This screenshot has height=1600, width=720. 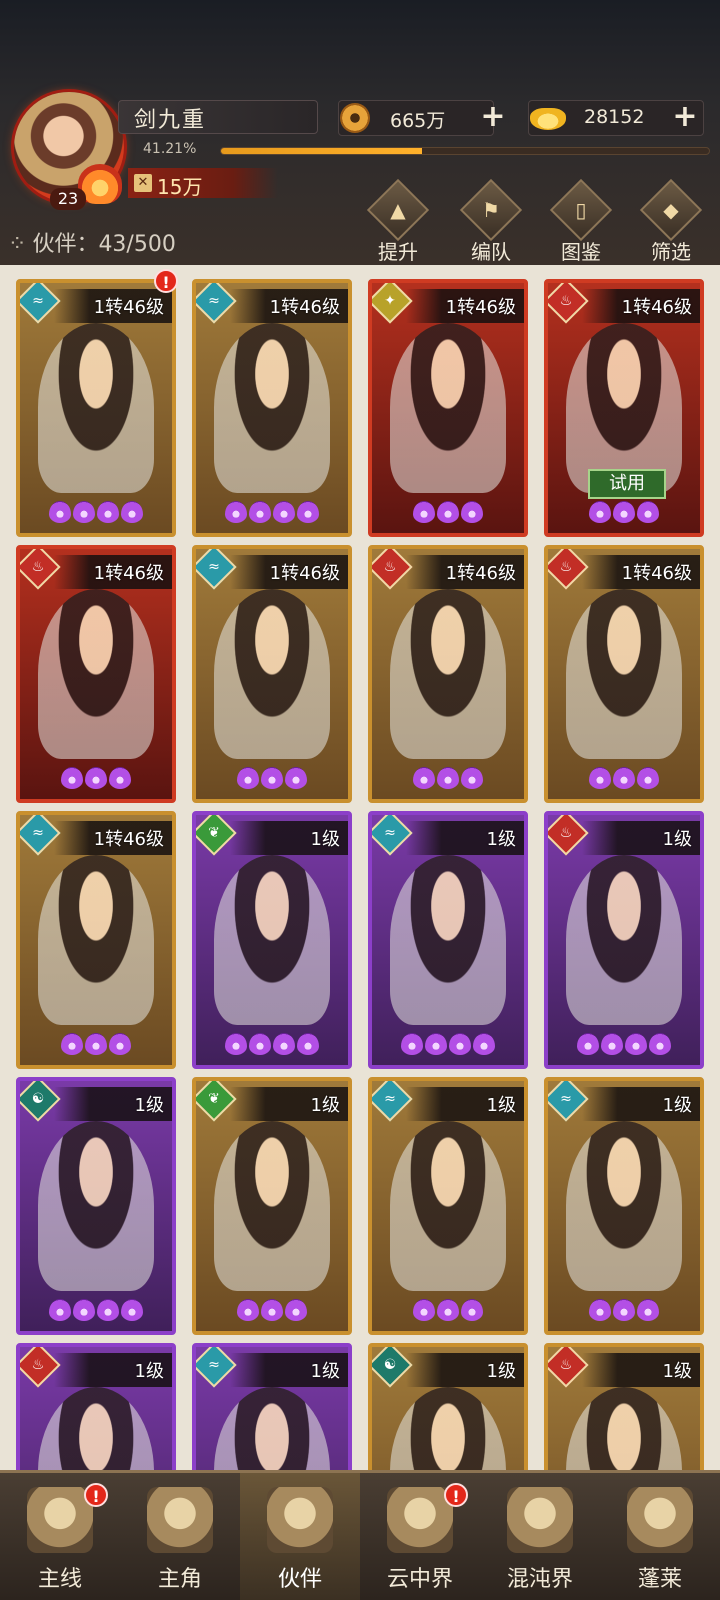 What do you see at coordinates (170, 120) in the screenshot?
I see `player-name: 剑九重` at bounding box center [170, 120].